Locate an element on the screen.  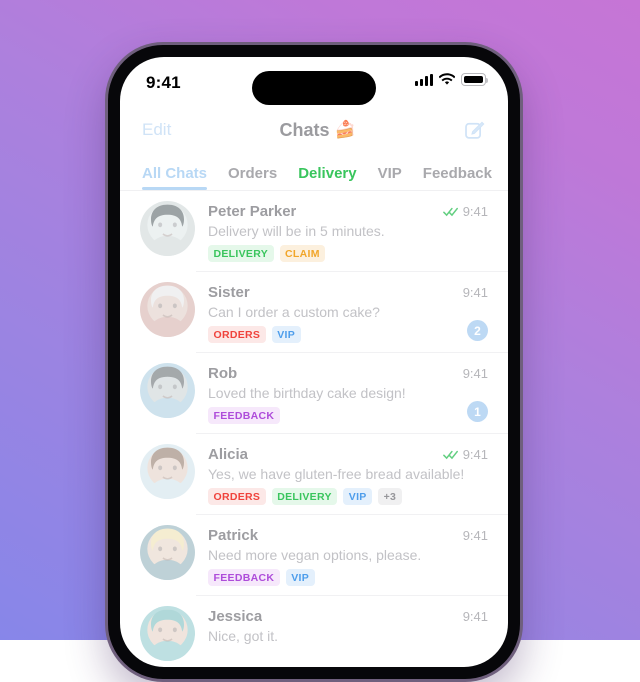
tab-delivery: Delivery is located at coordinates (327, 177).